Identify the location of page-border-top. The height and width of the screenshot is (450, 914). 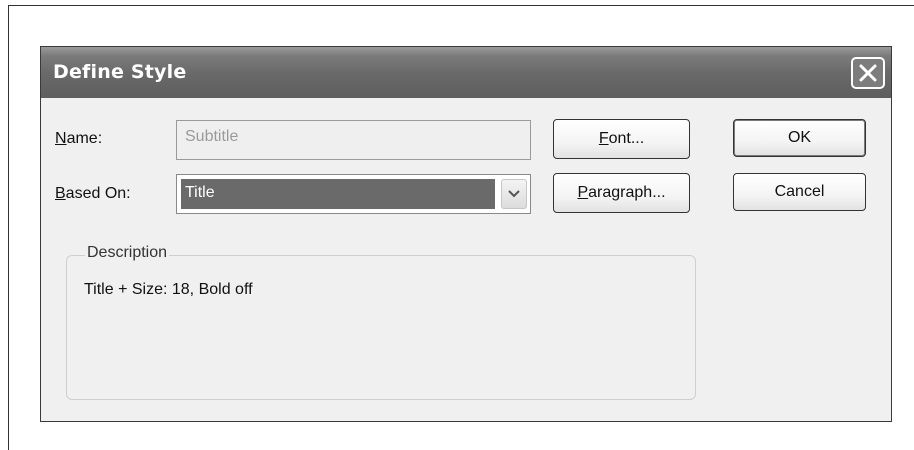
(461, 5).